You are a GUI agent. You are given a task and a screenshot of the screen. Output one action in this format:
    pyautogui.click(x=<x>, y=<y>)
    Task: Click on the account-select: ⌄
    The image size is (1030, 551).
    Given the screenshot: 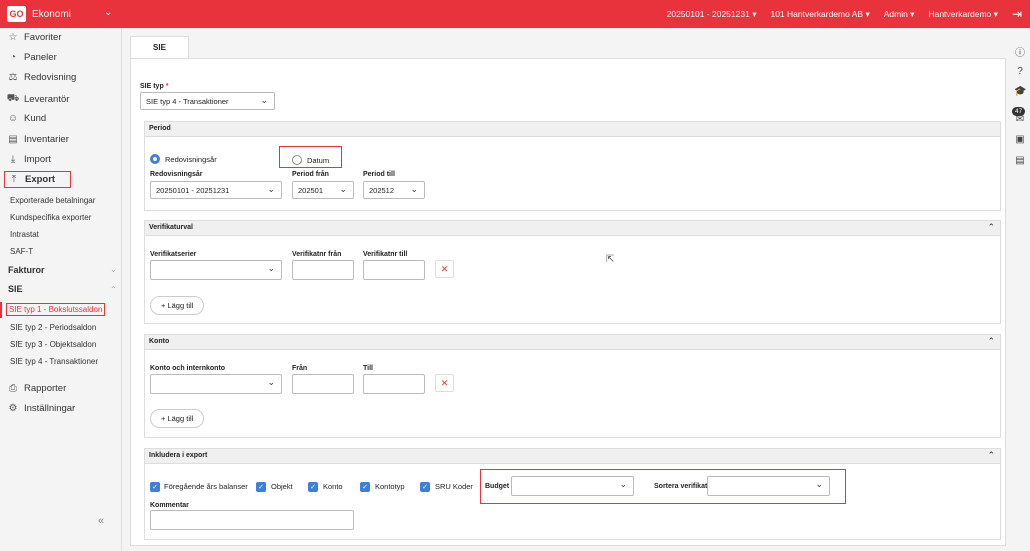 What is the action you would take?
    pyautogui.click(x=216, y=384)
    